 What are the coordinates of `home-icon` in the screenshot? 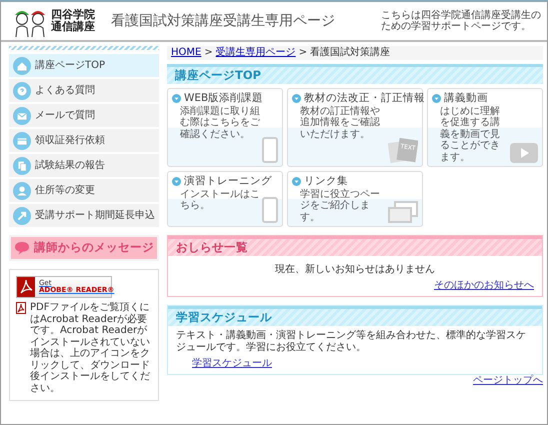 It's located at (22, 65).